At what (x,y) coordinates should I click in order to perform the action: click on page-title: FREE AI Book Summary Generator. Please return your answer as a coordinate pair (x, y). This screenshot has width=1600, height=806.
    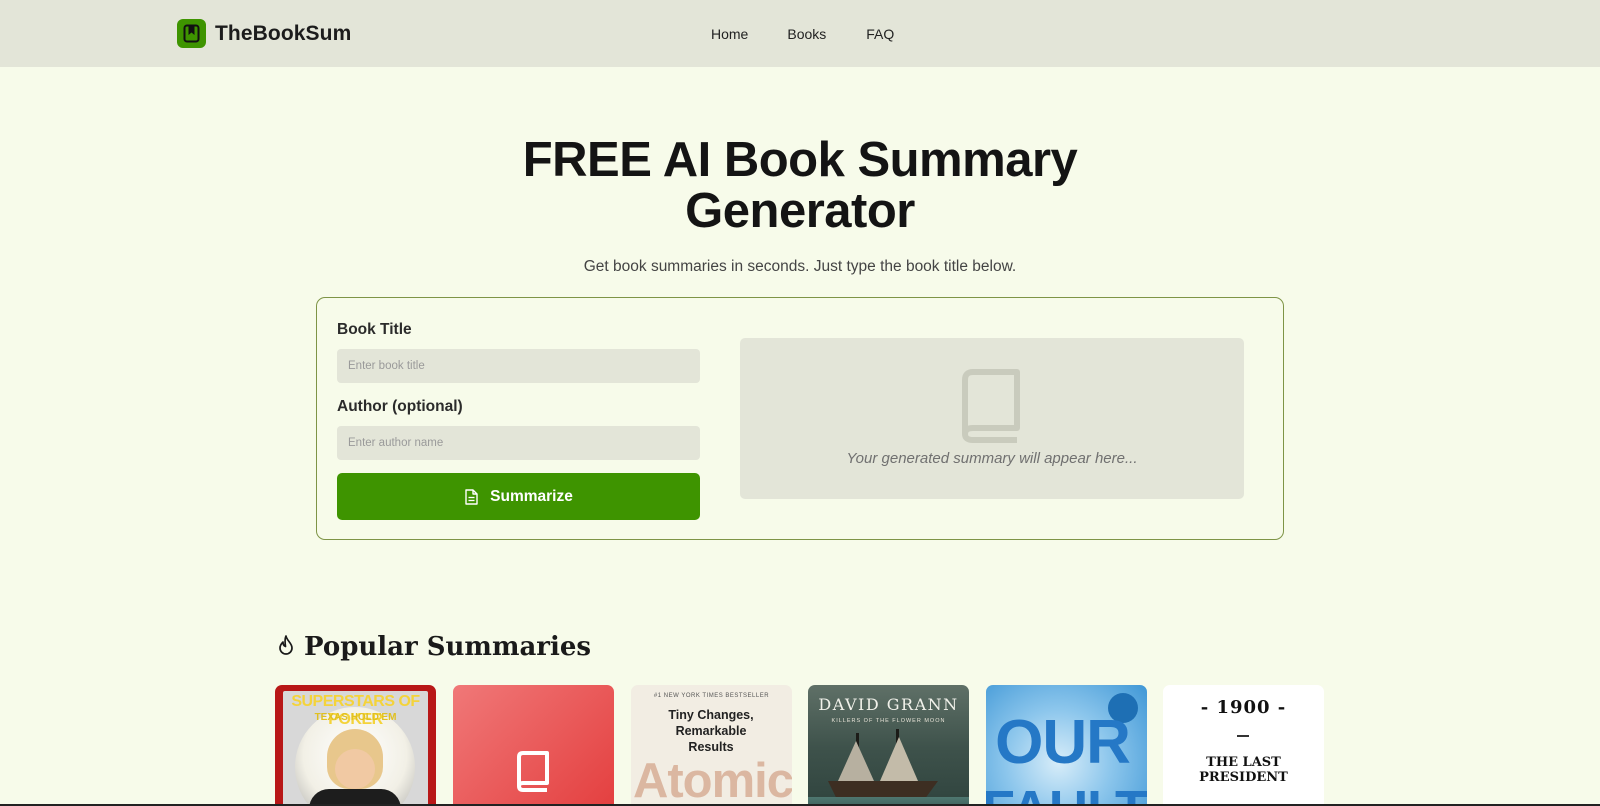
    Looking at the image, I should click on (800, 186).